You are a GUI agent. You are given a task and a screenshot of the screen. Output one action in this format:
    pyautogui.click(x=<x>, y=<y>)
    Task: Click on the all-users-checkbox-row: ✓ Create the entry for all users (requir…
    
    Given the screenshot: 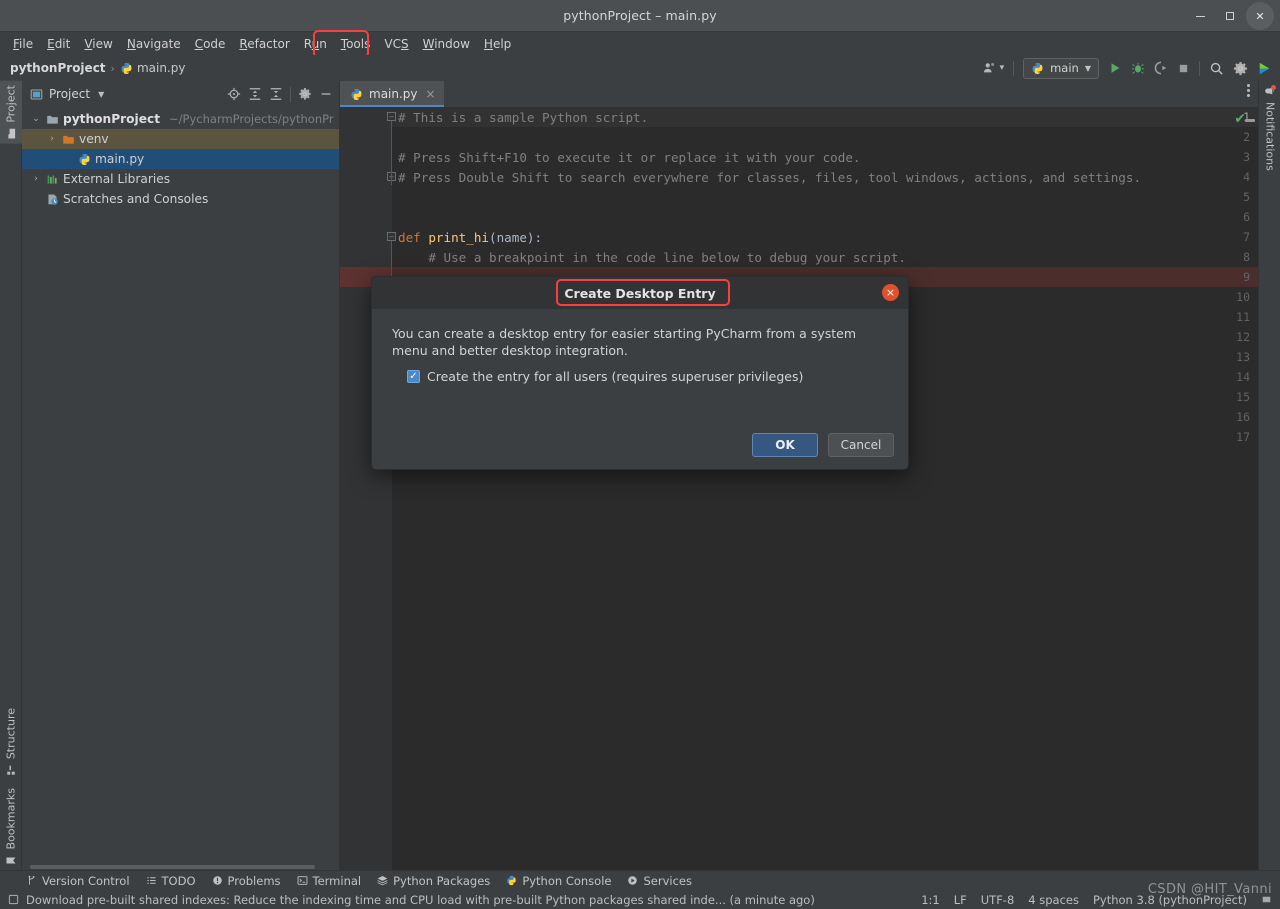 What is the action you would take?
    pyautogui.click(x=640, y=376)
    